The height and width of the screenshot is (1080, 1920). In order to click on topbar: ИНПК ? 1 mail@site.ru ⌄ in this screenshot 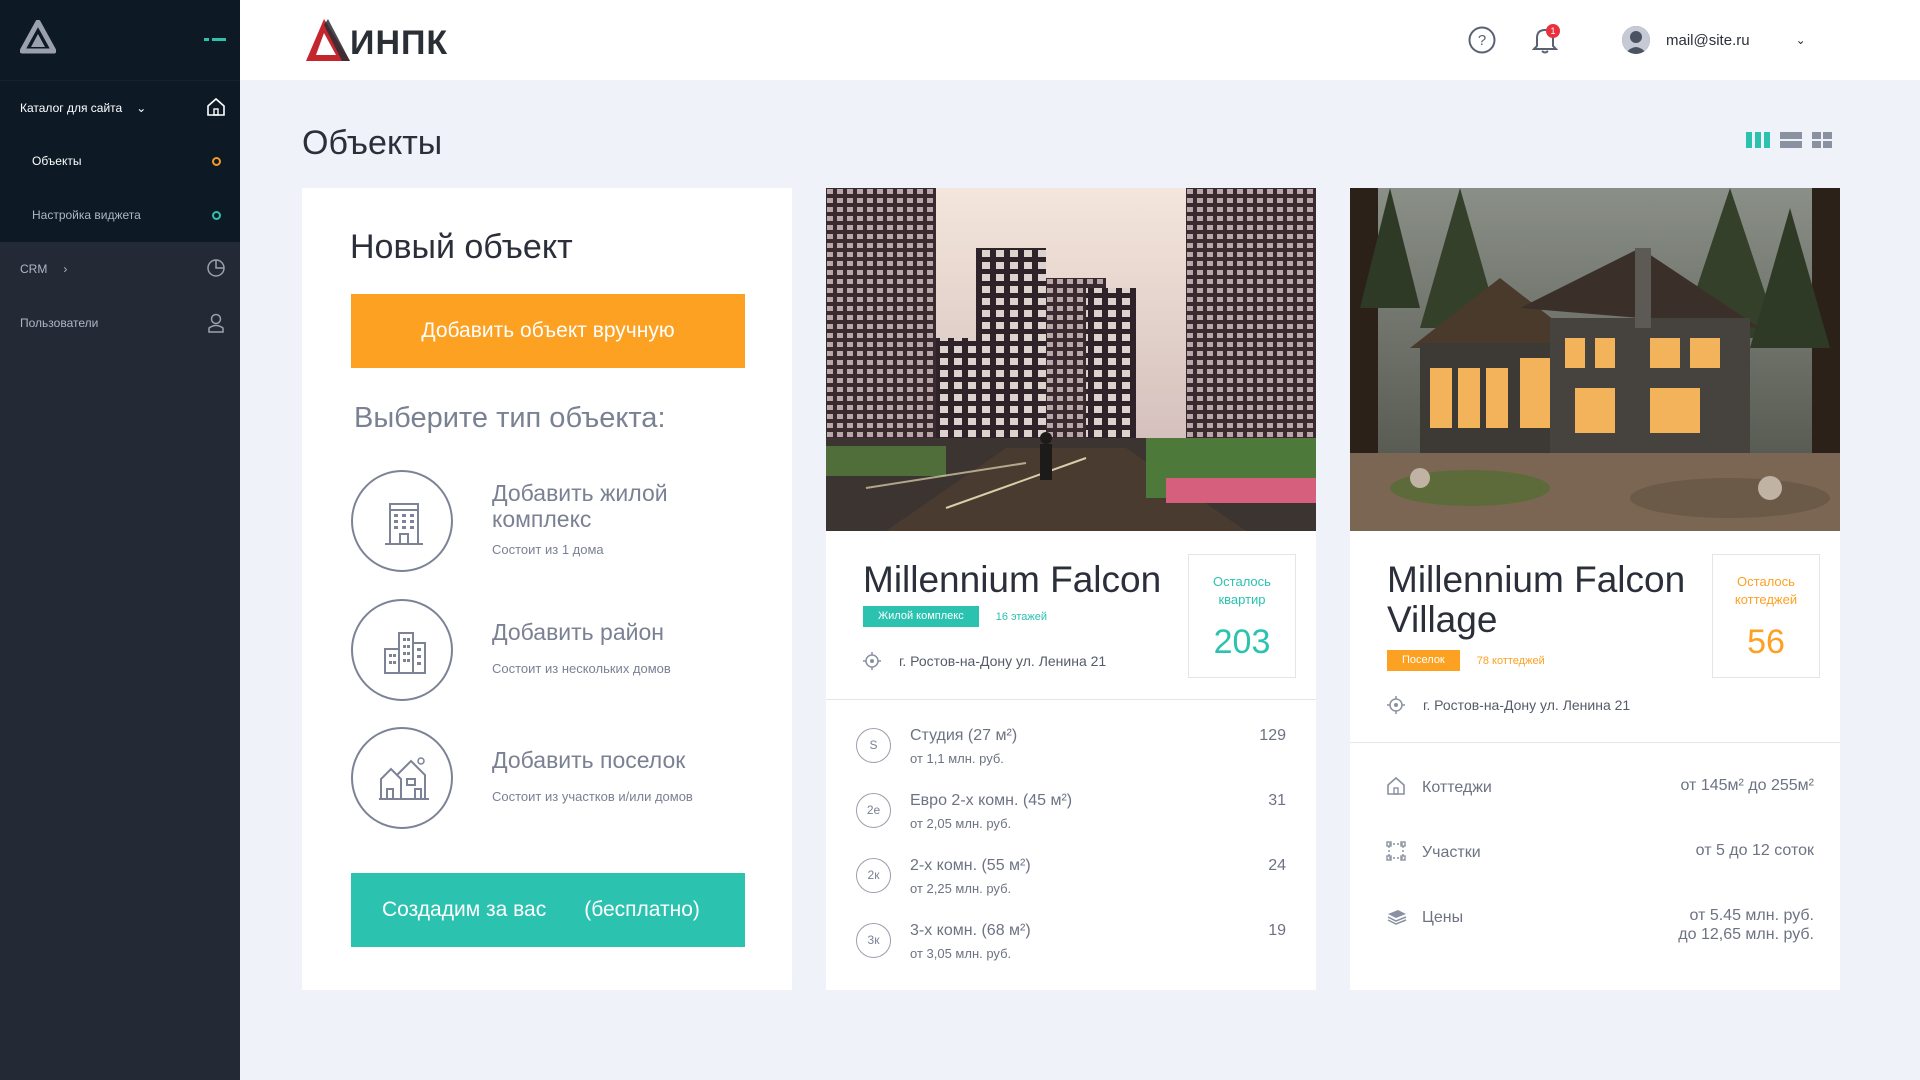, I will do `click(1080, 40)`.